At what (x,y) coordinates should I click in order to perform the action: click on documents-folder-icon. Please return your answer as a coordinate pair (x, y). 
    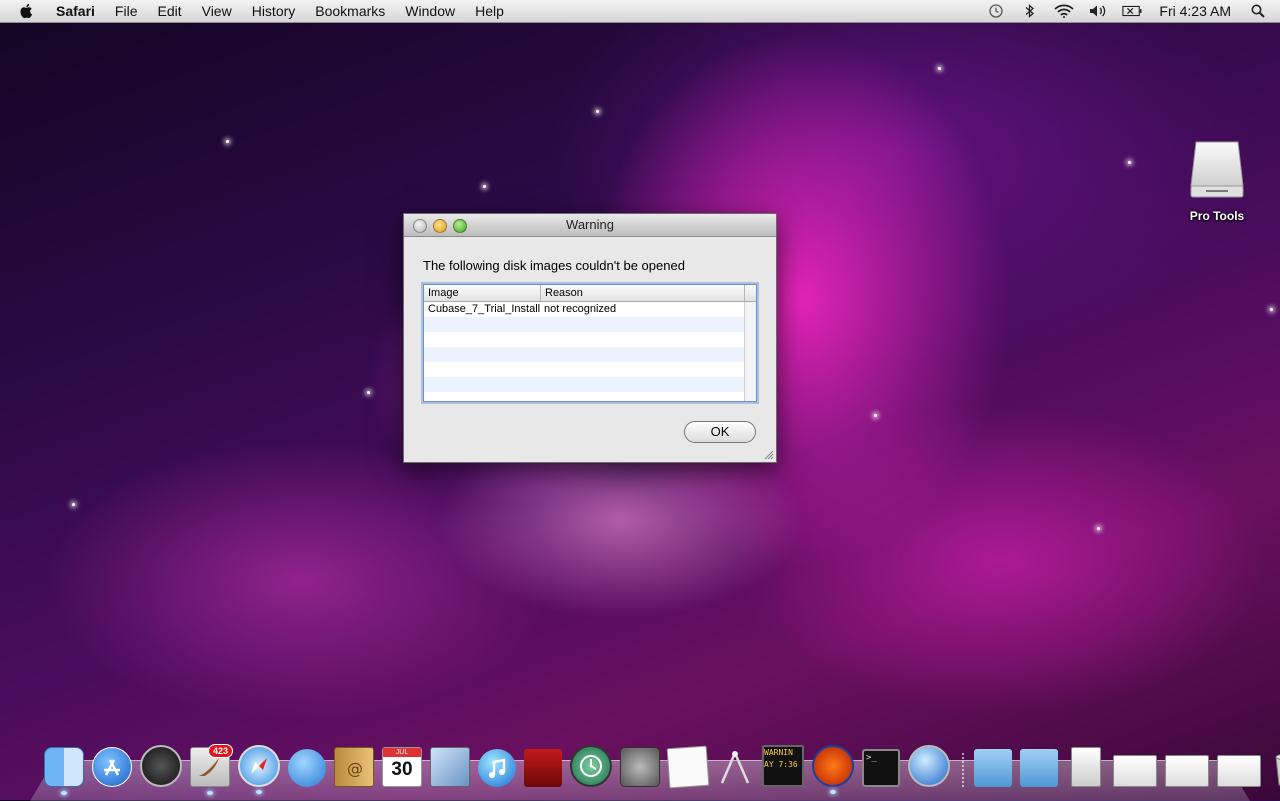
    Looking at the image, I should click on (1039, 768).